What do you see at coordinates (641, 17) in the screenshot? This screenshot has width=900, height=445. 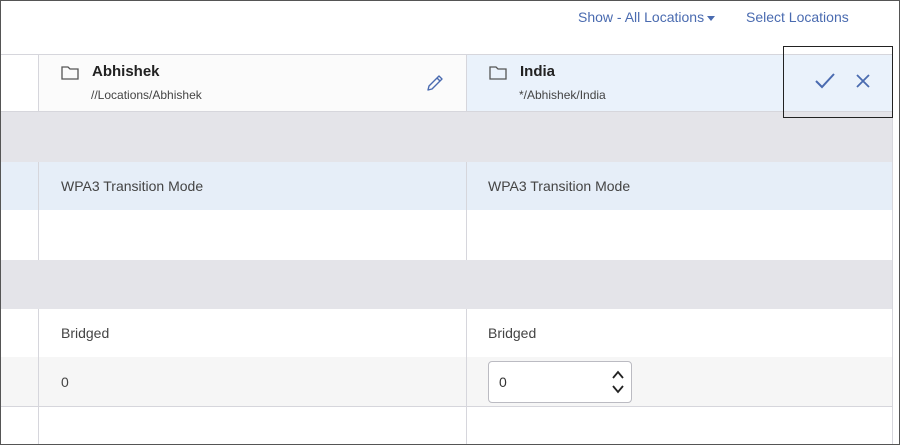 I see `show-locations-label: Show - All Locations` at bounding box center [641, 17].